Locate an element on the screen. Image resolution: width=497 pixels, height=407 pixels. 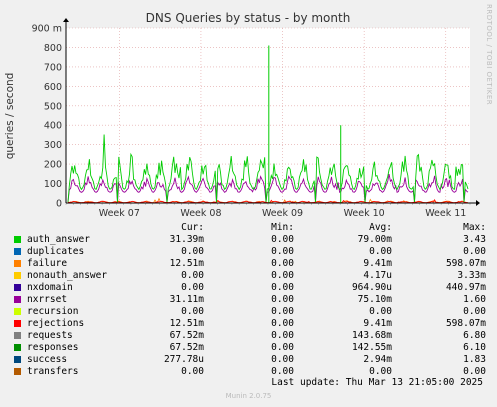
legend-value-avg: 964.90u is located at coordinates (371, 287).